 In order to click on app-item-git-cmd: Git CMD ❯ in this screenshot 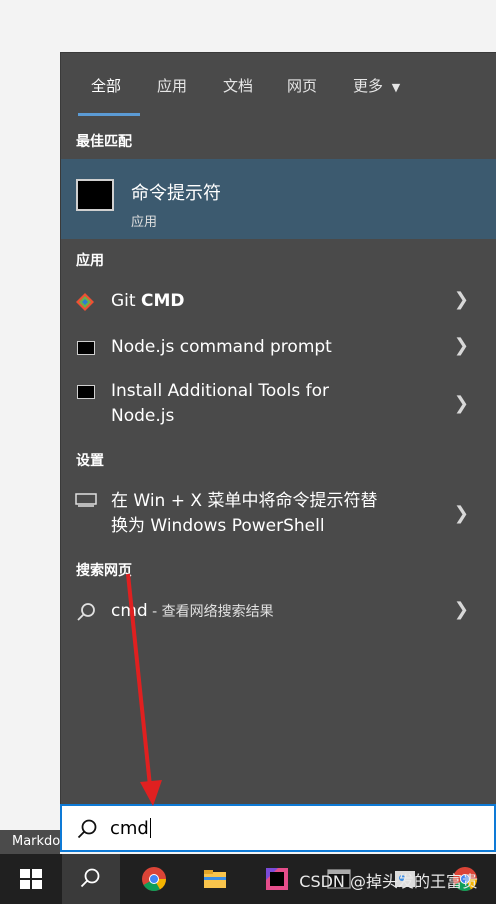, I will do `click(278, 303)`.